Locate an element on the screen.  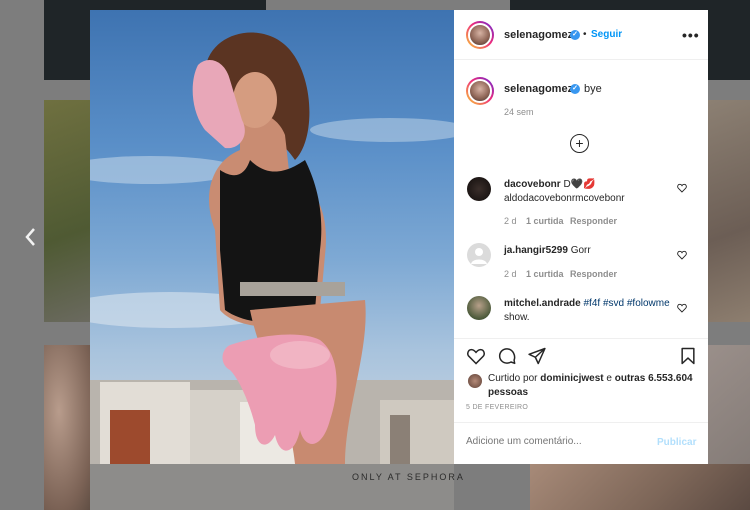
load-more-comments-button: + is located at coordinates (579, 143).